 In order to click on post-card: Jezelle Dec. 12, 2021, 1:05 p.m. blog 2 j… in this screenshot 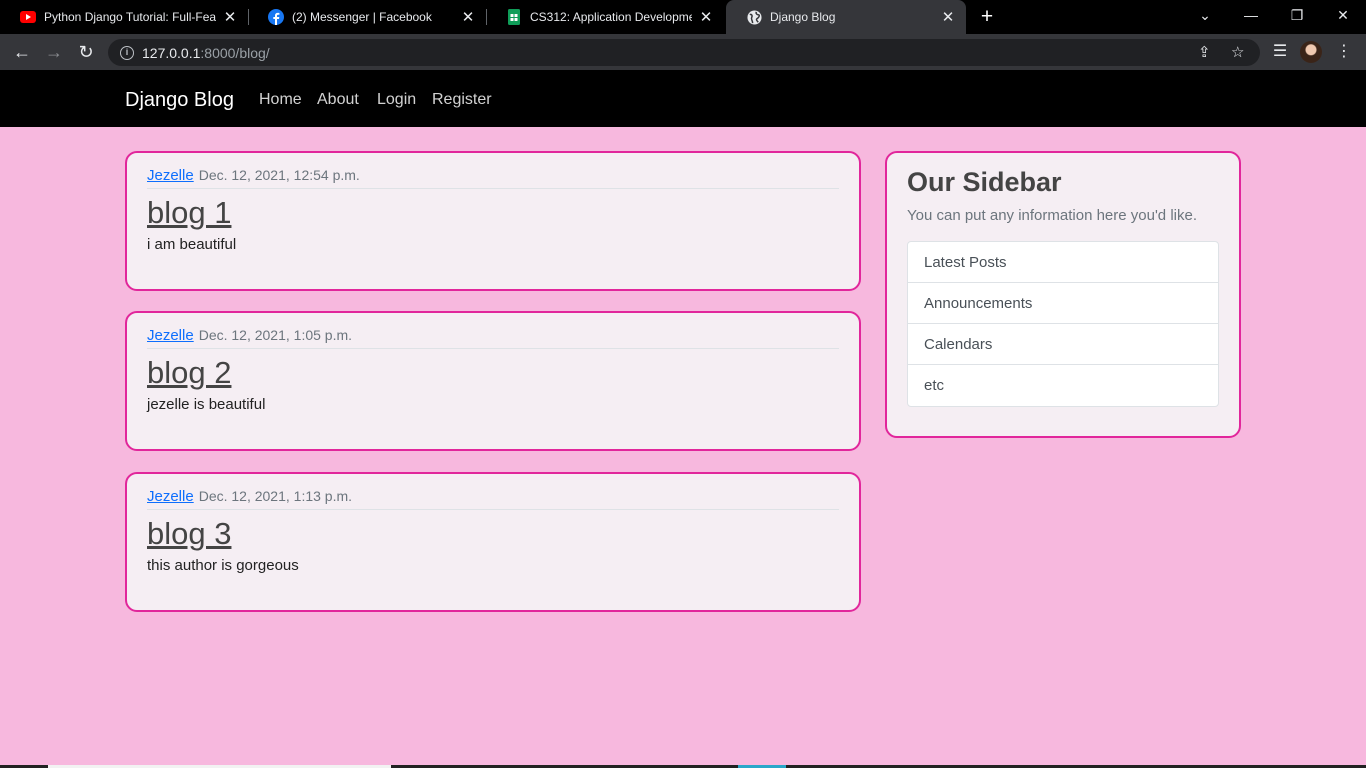, I will do `click(493, 381)`.